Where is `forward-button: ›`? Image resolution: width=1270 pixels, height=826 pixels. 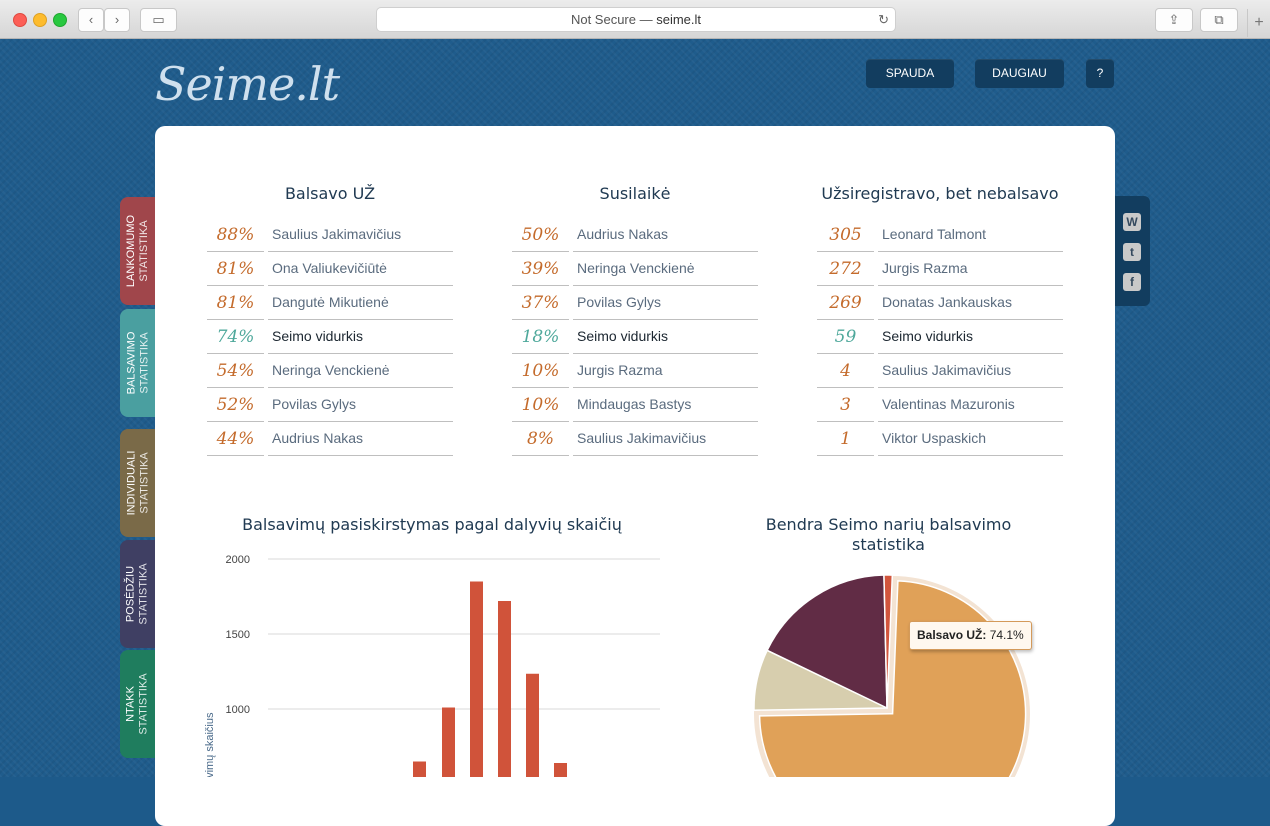
forward-button: › is located at coordinates (117, 20).